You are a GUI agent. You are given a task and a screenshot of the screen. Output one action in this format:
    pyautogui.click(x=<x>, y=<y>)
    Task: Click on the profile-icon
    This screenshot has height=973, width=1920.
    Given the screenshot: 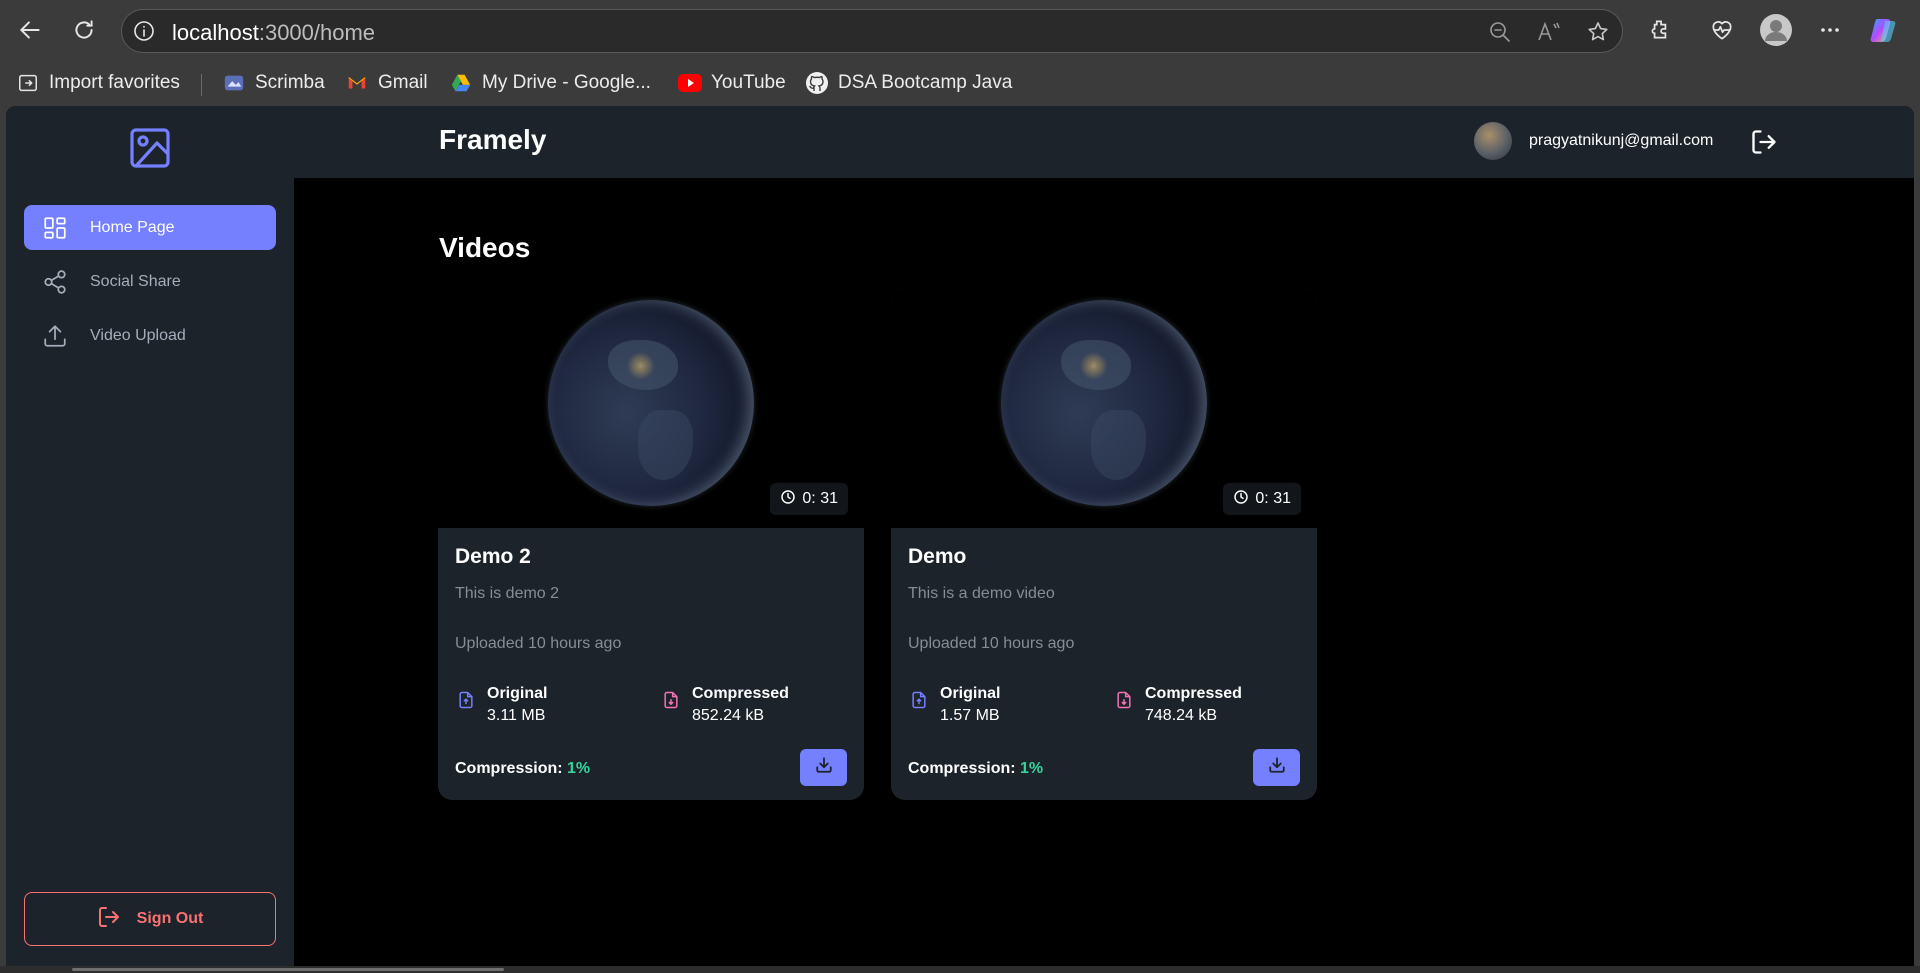 What is the action you would take?
    pyautogui.click(x=1776, y=30)
    